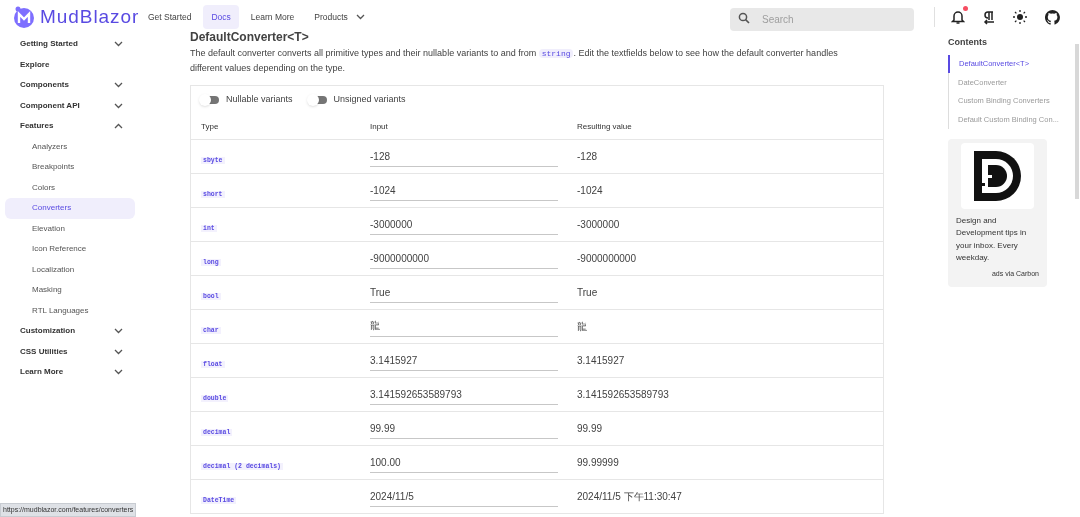  Describe the element at coordinates (70, 208) in the screenshot. I see `sidebar-subitem: Converters` at that location.